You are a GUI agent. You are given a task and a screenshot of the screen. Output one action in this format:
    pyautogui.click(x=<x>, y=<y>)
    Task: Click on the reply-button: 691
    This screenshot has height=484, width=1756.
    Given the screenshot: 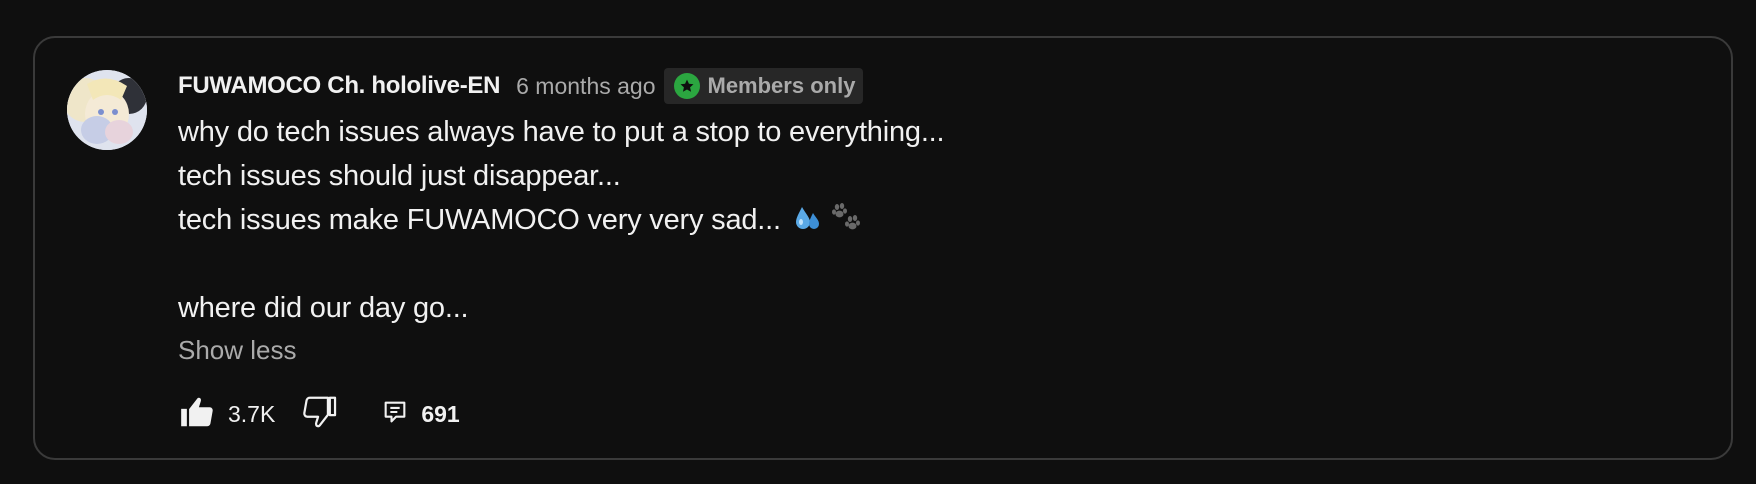 What is the action you would take?
    pyautogui.click(x=420, y=414)
    